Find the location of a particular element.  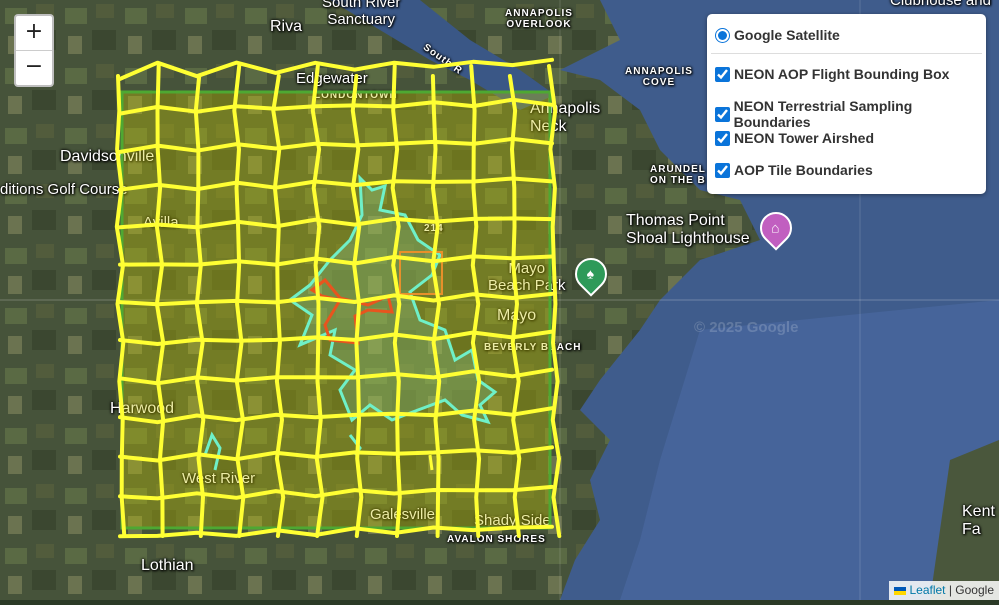

tile-grid-row-line is located at coordinates (336, 69).